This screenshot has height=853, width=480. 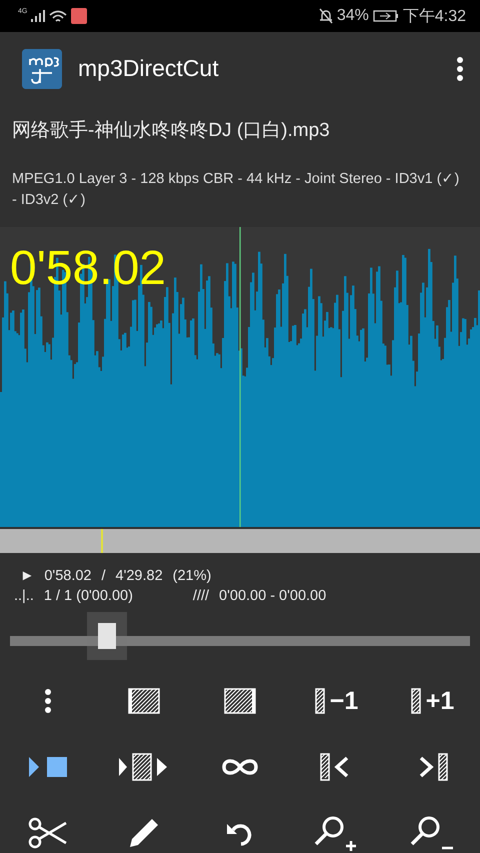 What do you see at coordinates (144, 833) in the screenshot?
I see `edit-button` at bounding box center [144, 833].